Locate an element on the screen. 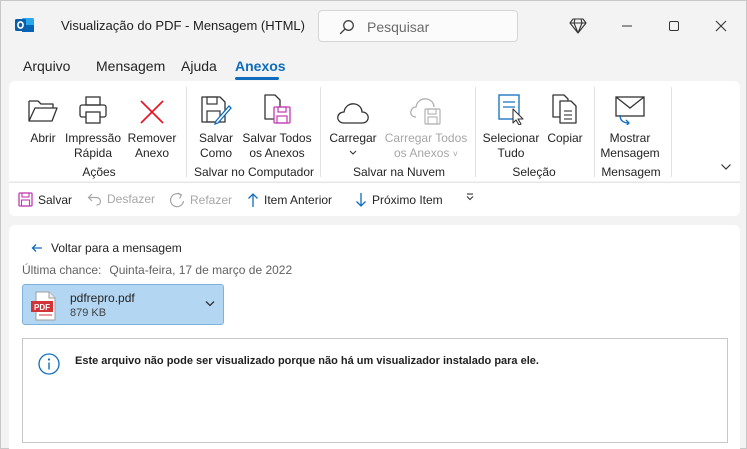 This screenshot has width=747, height=449. copiar-button: Copiar is located at coordinates (565, 117).